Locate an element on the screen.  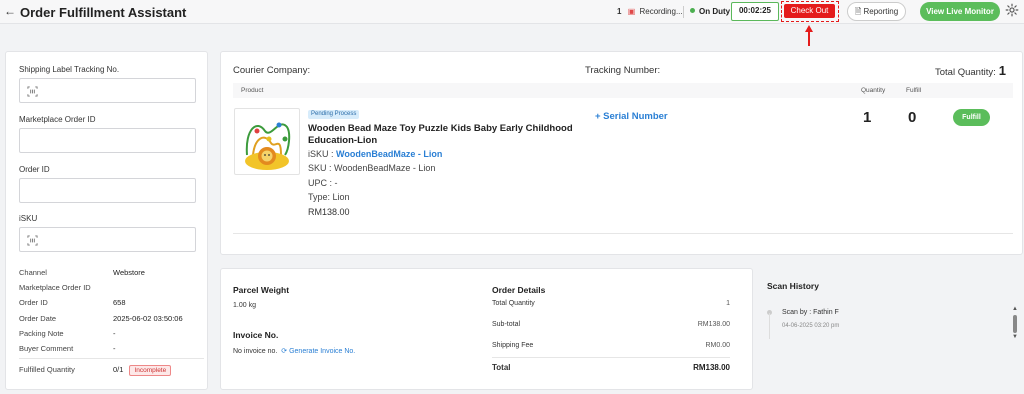
invoice-number: No invoice no. is located at coordinates (255, 351).